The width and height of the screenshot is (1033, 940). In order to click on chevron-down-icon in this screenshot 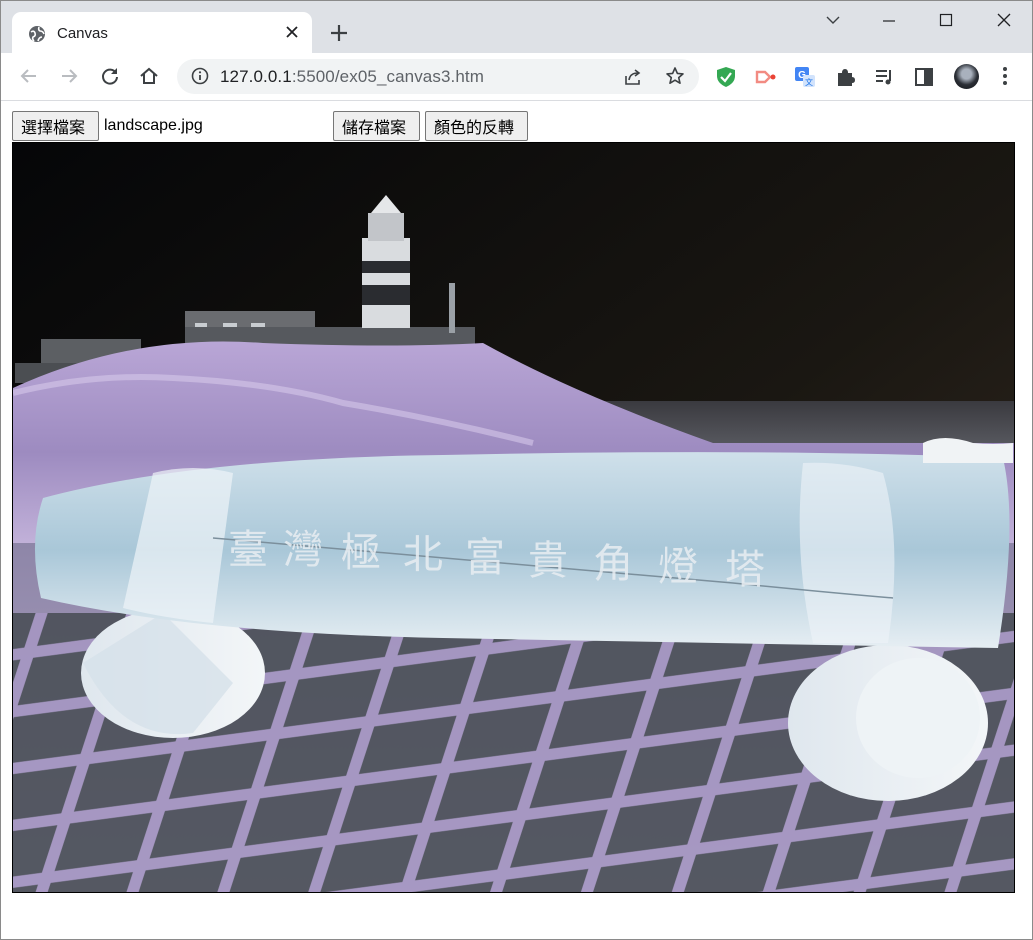, I will do `click(833, 21)`.